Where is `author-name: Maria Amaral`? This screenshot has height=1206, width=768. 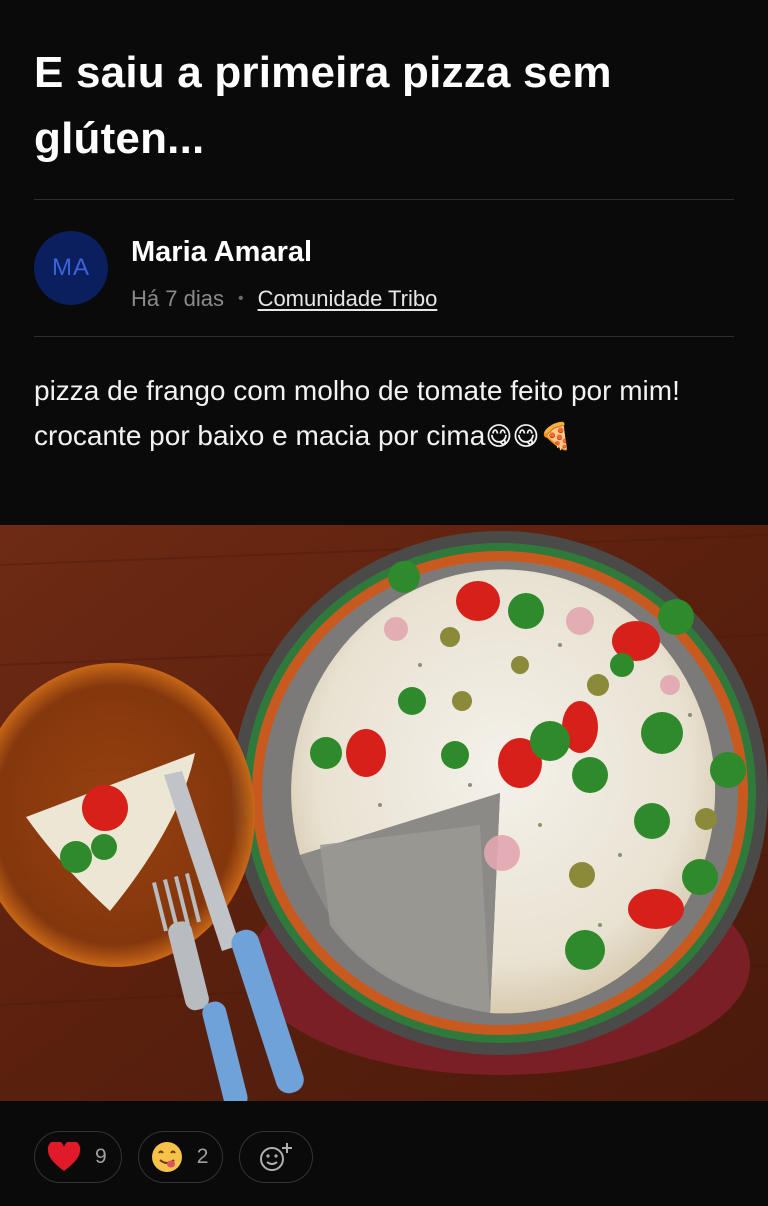 author-name: Maria Amaral is located at coordinates (221, 252).